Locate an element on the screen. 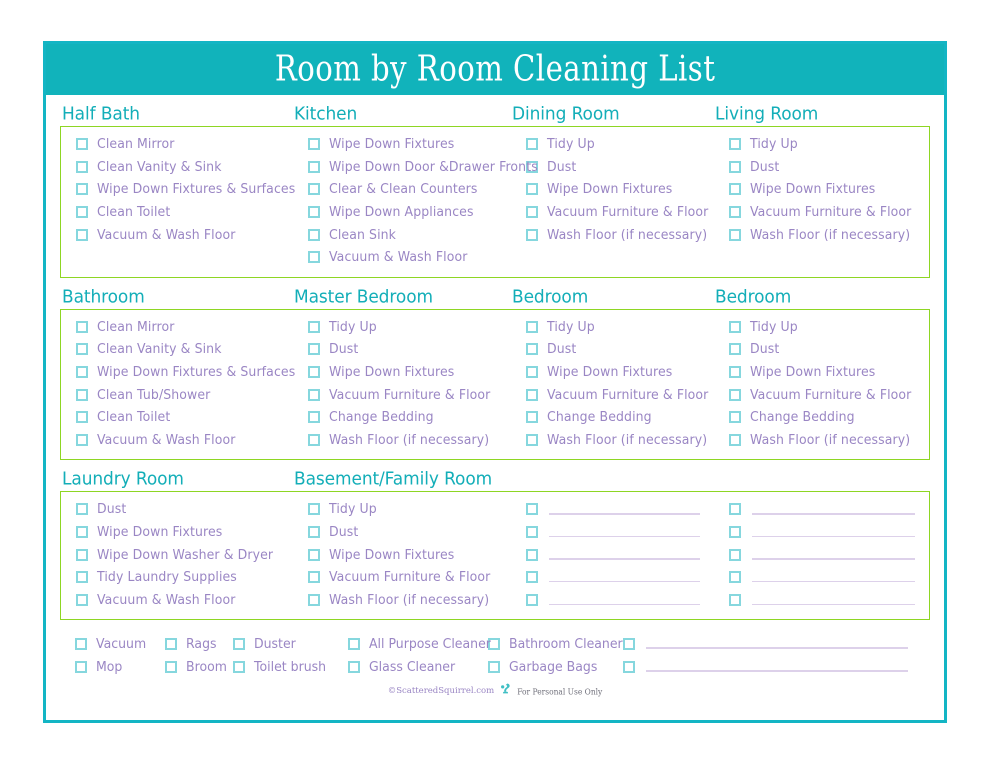 The width and height of the screenshot is (990, 765). checklist-item: Wipe Down Door &Drawer Fronts is located at coordinates (416, 167).